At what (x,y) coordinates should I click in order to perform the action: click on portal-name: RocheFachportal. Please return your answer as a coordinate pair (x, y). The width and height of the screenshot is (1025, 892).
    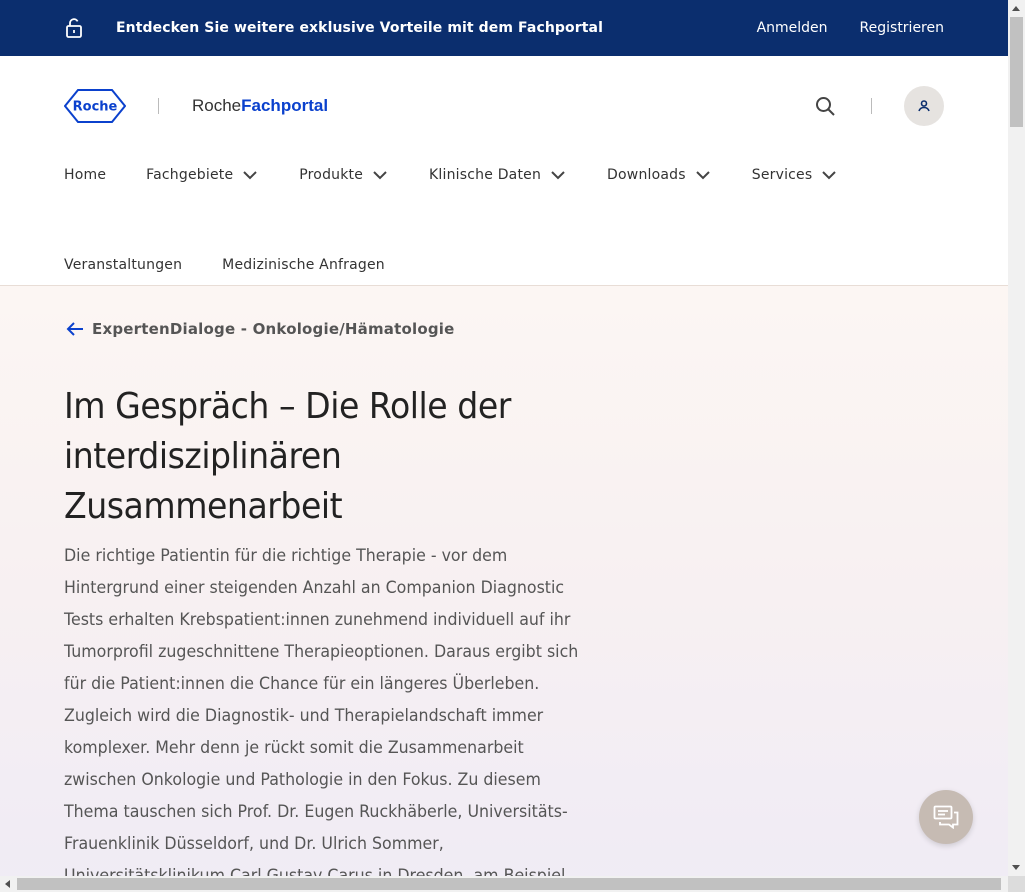
    Looking at the image, I should click on (260, 106).